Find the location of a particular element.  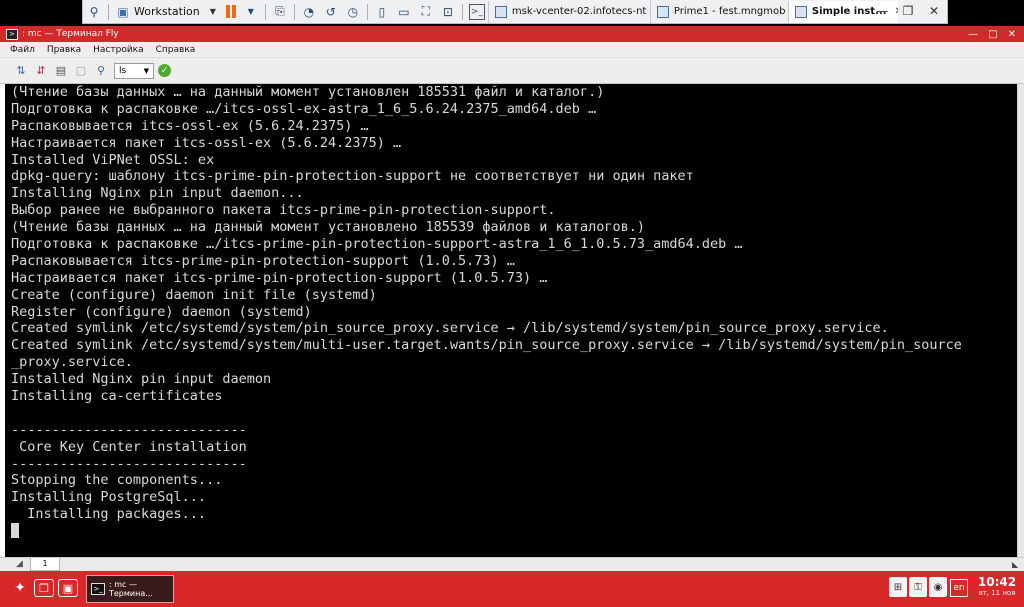

terminal-line: Register (configure) daemon (systemd) is located at coordinates (161, 311).